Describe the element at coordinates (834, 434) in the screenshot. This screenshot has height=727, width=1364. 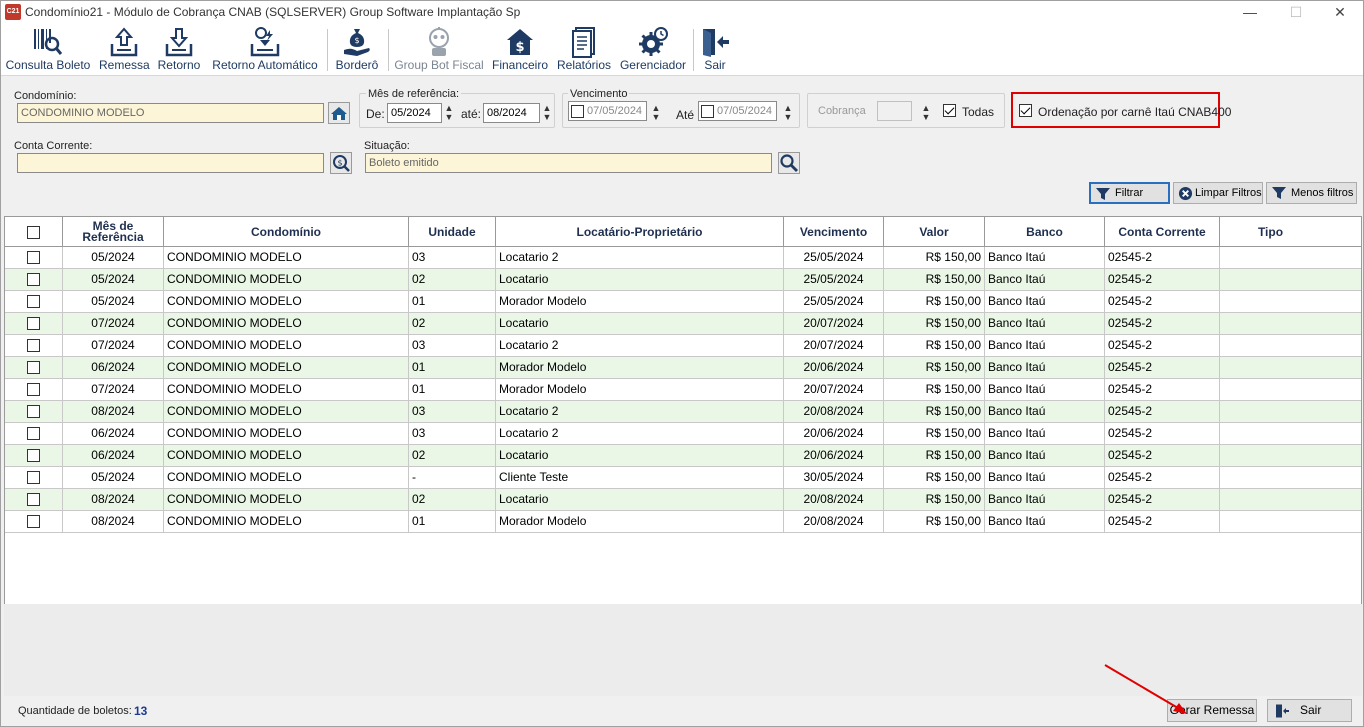
I see `cell-vencimento: 20/06/2024` at that location.